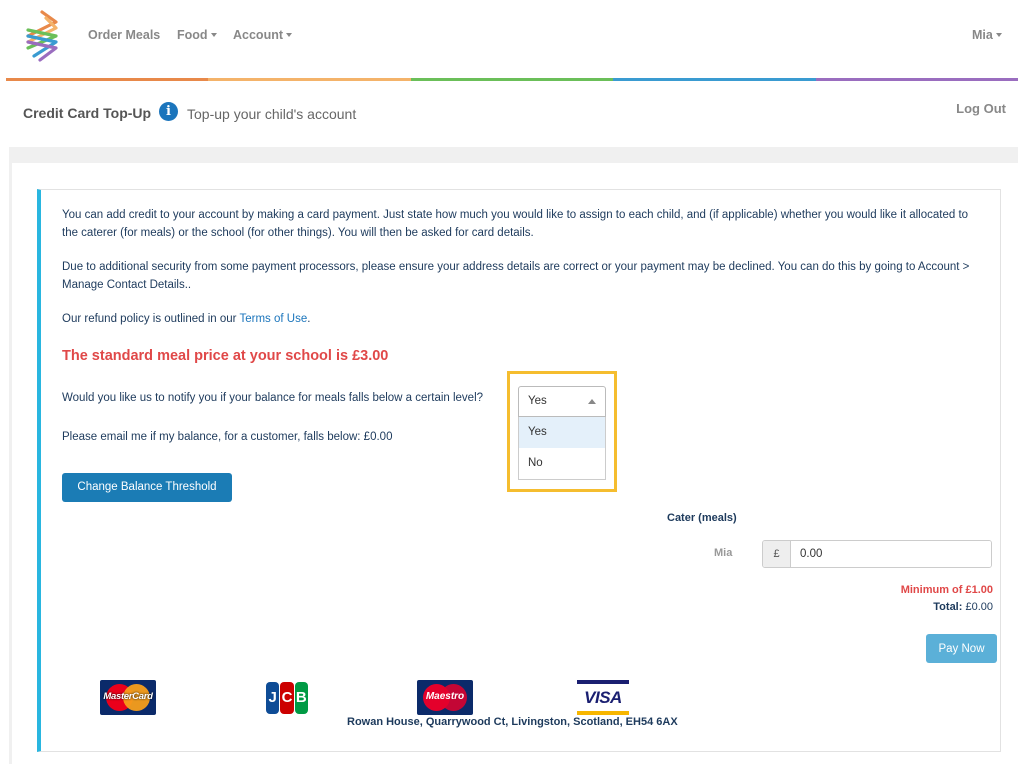  I want to click on cater-column-header: Cater (meals), so click(702, 518).